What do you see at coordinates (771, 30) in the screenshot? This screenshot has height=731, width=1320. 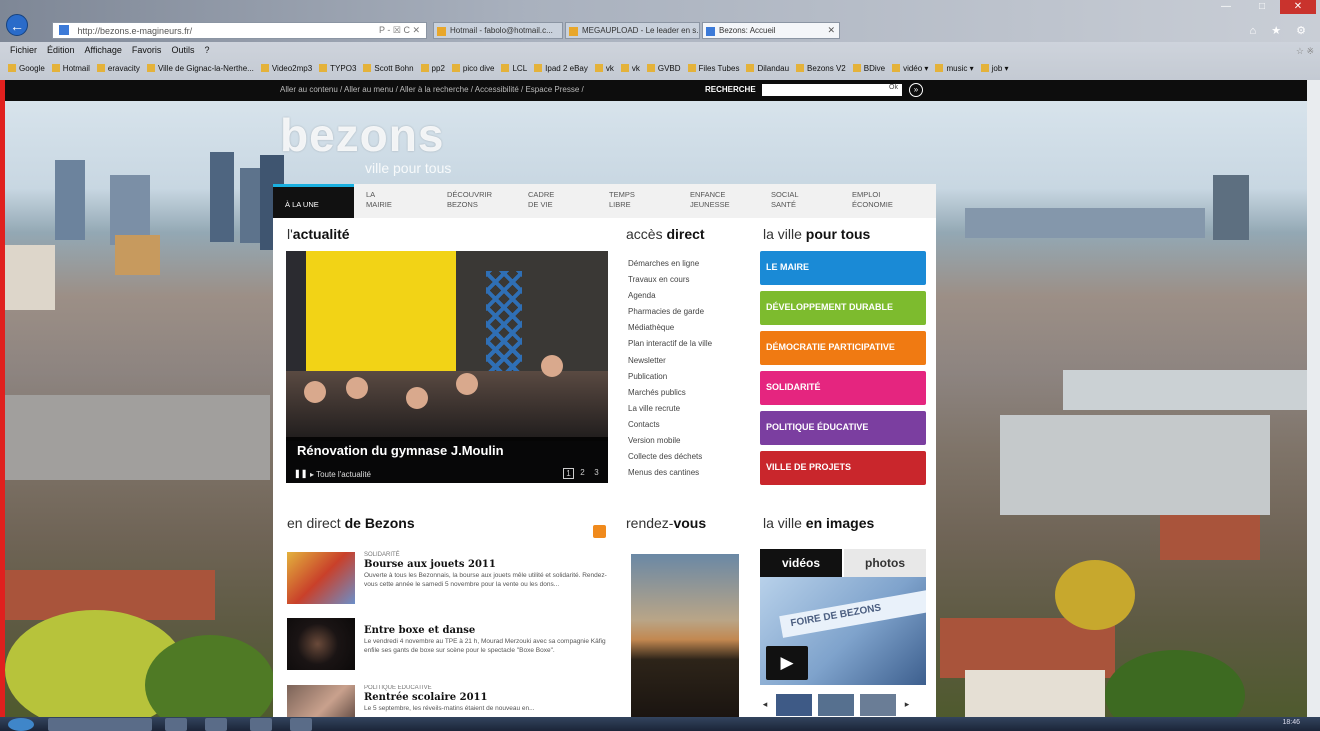 I see `browser-tab-bezons: Bezons: Accueil ✕` at bounding box center [771, 30].